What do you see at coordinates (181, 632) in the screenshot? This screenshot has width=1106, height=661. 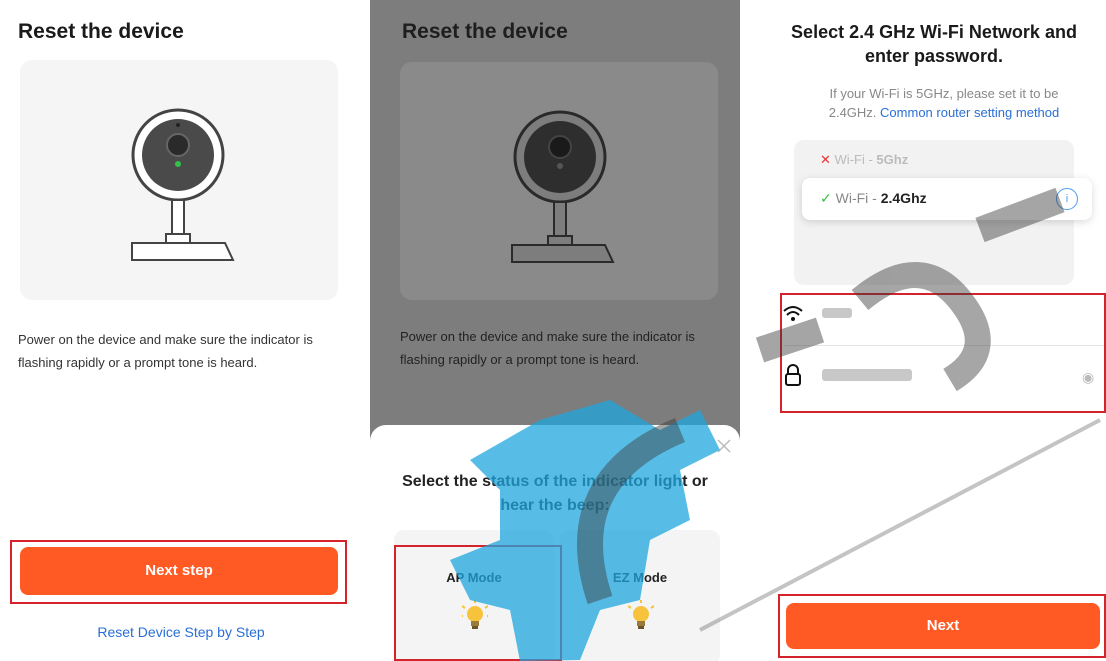 I see `reset-help-link: Reset Device Step by Step` at bounding box center [181, 632].